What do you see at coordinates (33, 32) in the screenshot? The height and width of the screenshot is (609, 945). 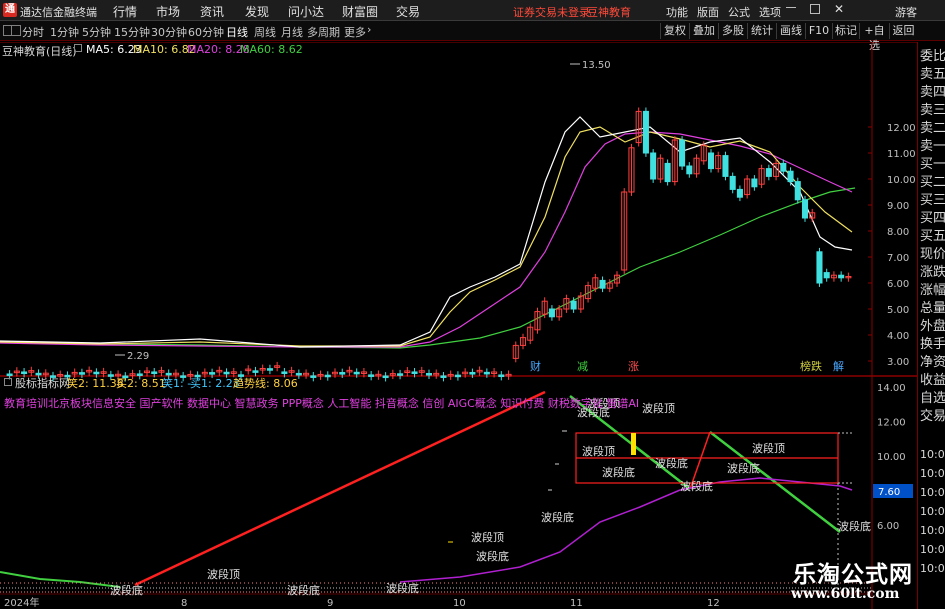 I see `period-tab-timeshare: 分时` at bounding box center [33, 32].